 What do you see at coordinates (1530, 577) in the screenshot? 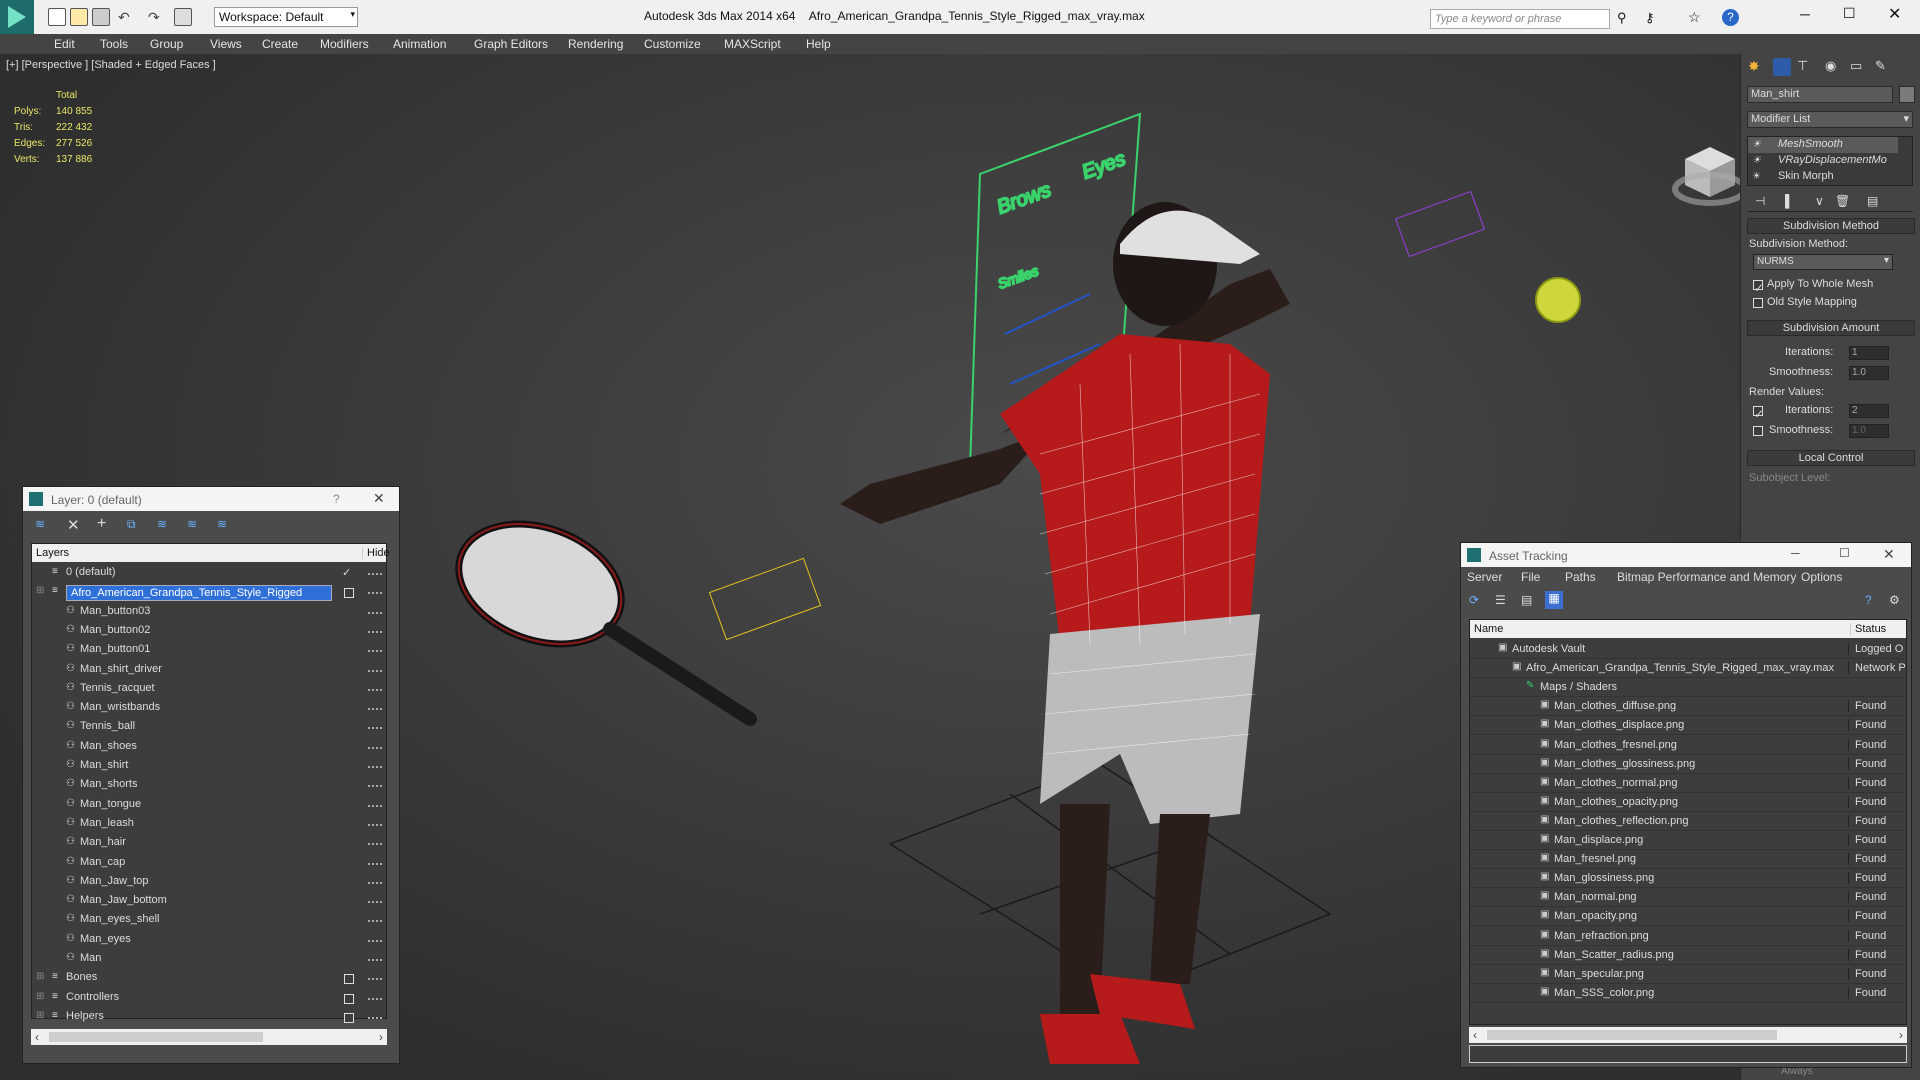
I see `asset-menu-file: File` at bounding box center [1530, 577].